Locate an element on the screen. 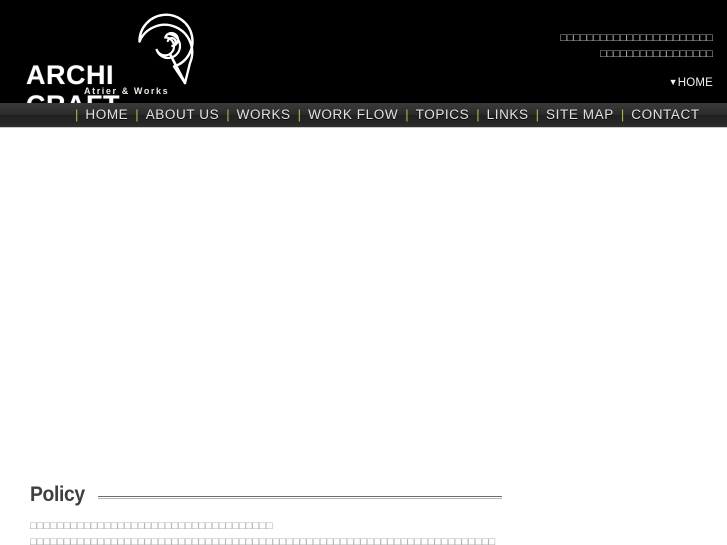 The image size is (727, 545). nav-item-works: WORKS is located at coordinates (264, 115).